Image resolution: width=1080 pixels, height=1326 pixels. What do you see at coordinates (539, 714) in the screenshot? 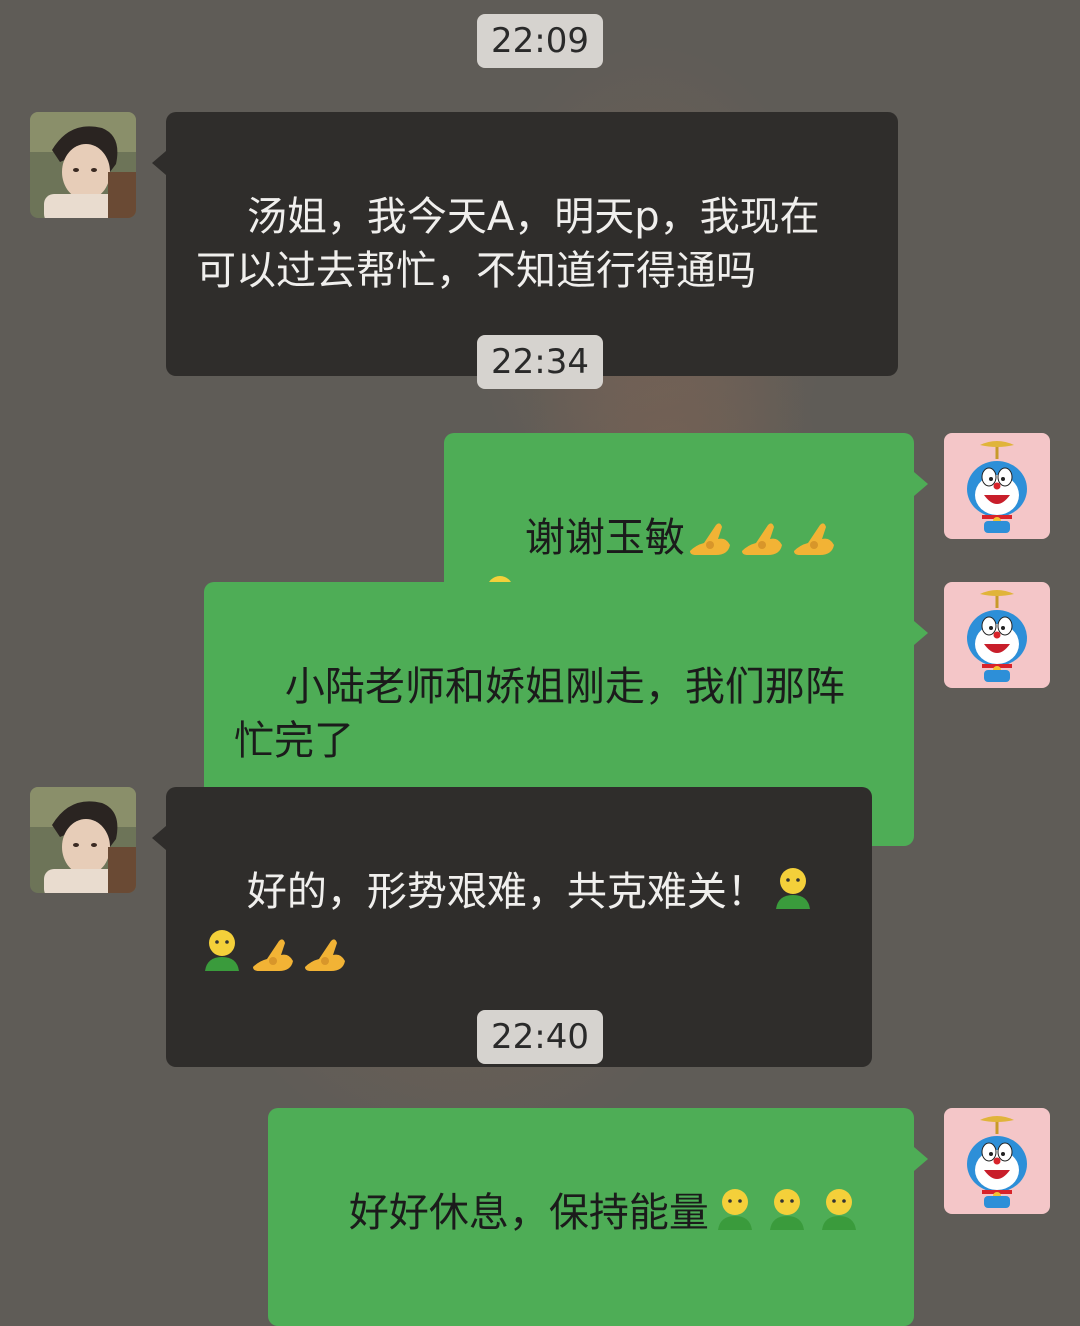
I see `message-text: 小陆老师和娇姐刚走，我们那阵 忙完了` at bounding box center [539, 714].